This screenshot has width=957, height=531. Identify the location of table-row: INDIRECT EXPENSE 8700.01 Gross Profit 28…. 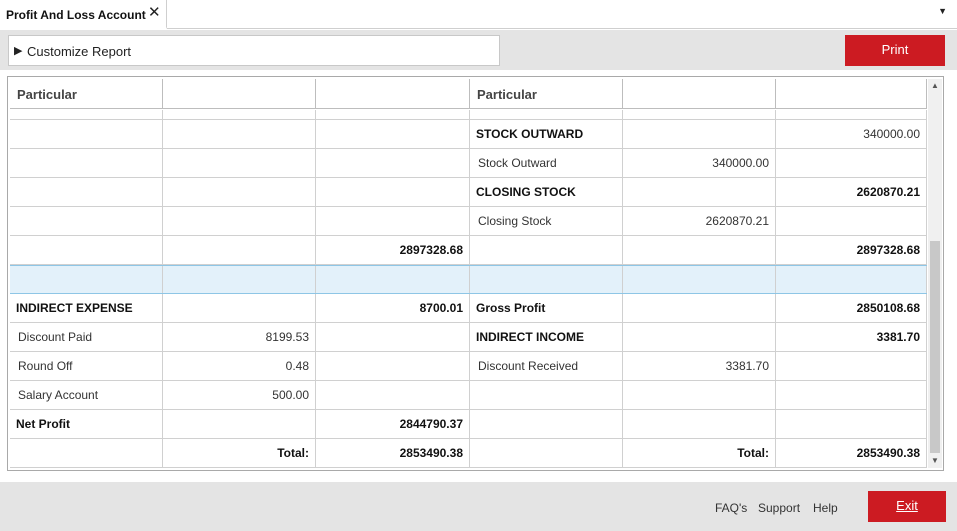
(468, 308).